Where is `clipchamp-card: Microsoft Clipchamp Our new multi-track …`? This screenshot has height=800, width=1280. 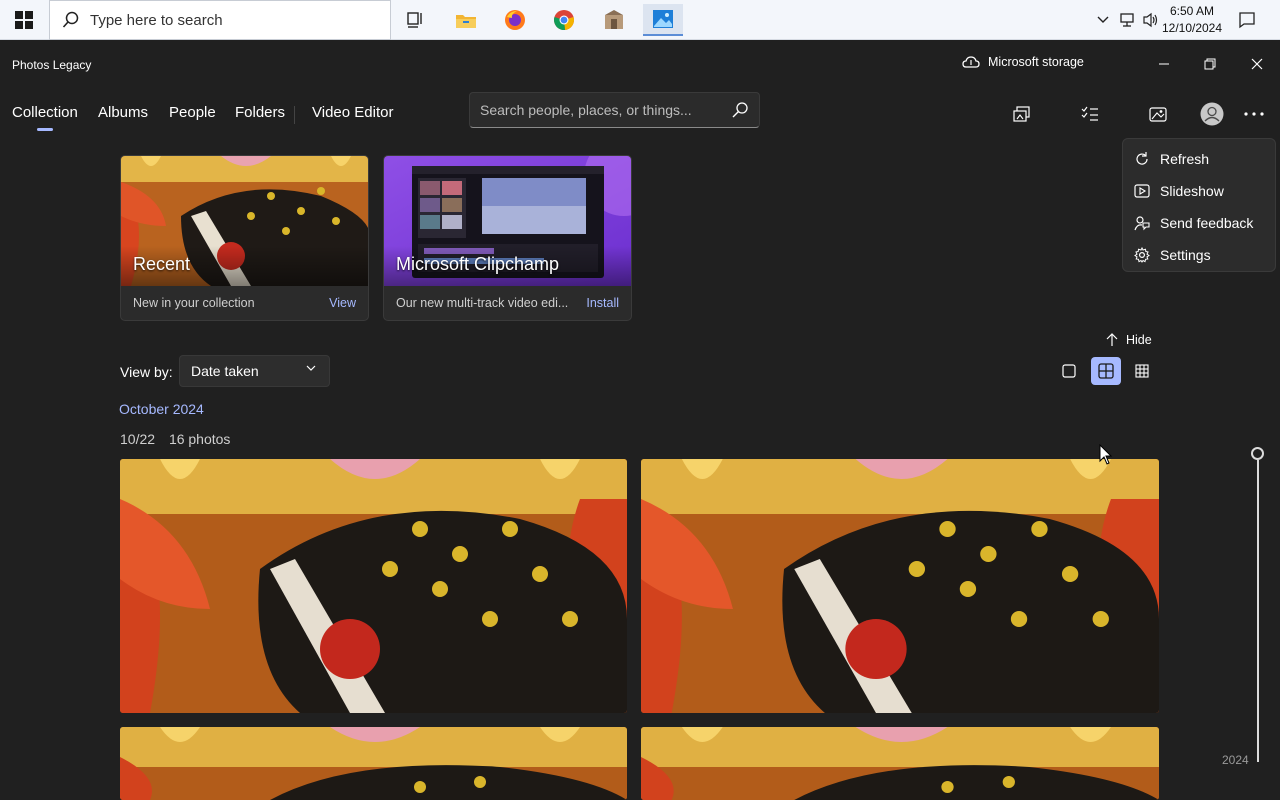 clipchamp-card: Microsoft Clipchamp Our new multi-track … is located at coordinates (507, 238).